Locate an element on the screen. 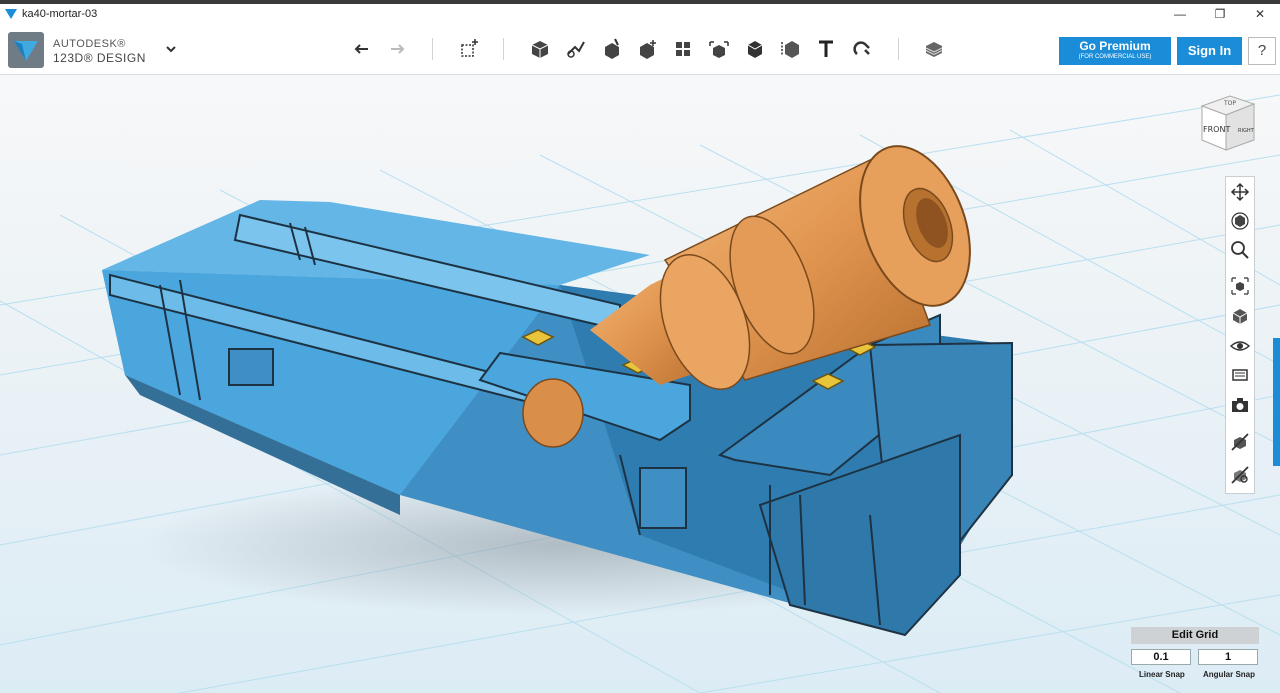 The width and height of the screenshot is (1280, 693). settings-icon is located at coordinates (1240, 475).